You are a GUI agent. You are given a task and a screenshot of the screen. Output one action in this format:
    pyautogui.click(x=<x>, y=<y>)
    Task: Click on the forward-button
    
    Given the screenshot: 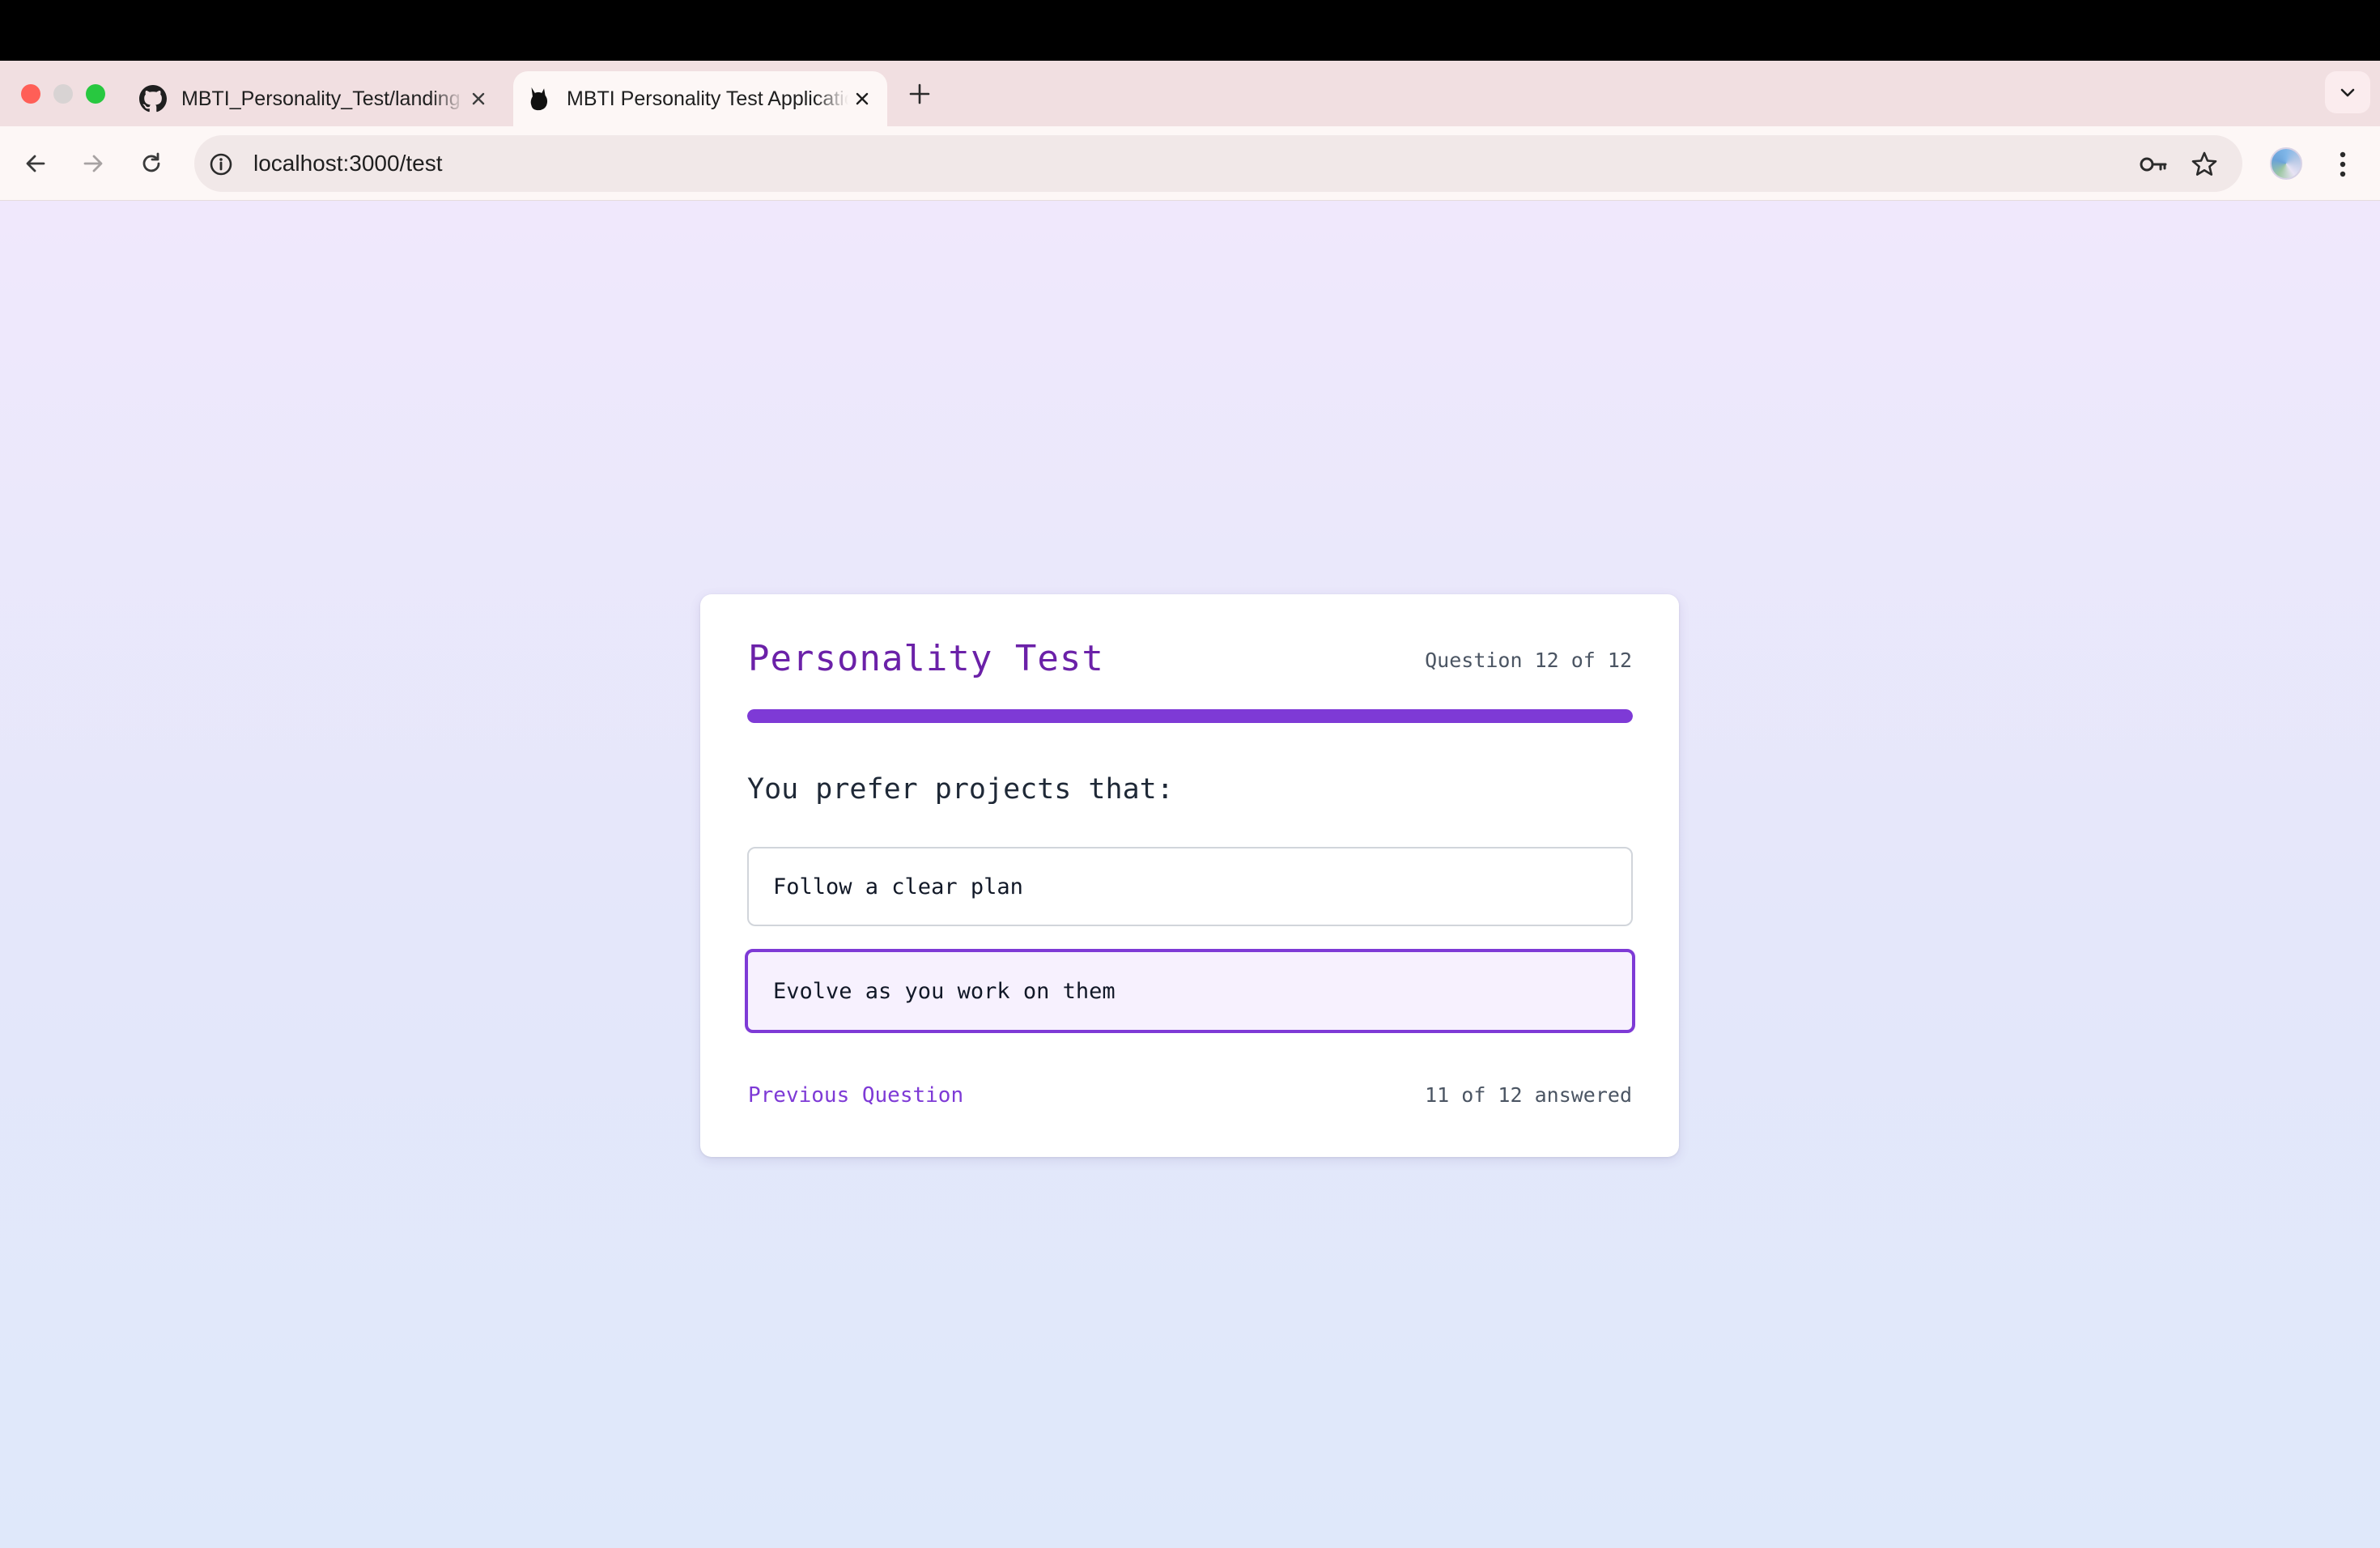 What is the action you would take?
    pyautogui.click(x=93, y=164)
    